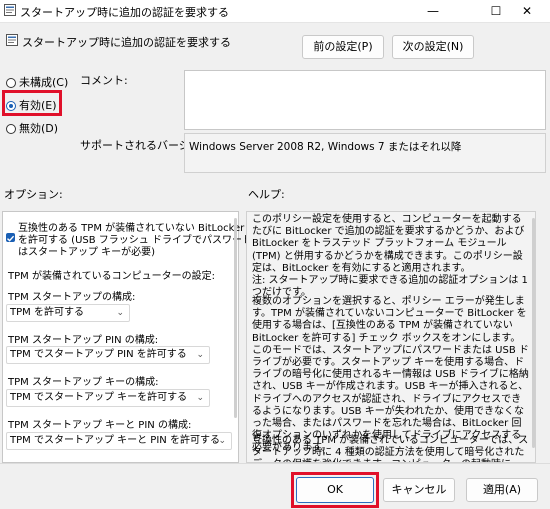  I want to click on tpm-key-label: TPM スタートアップ キーの構成:, so click(83, 382).